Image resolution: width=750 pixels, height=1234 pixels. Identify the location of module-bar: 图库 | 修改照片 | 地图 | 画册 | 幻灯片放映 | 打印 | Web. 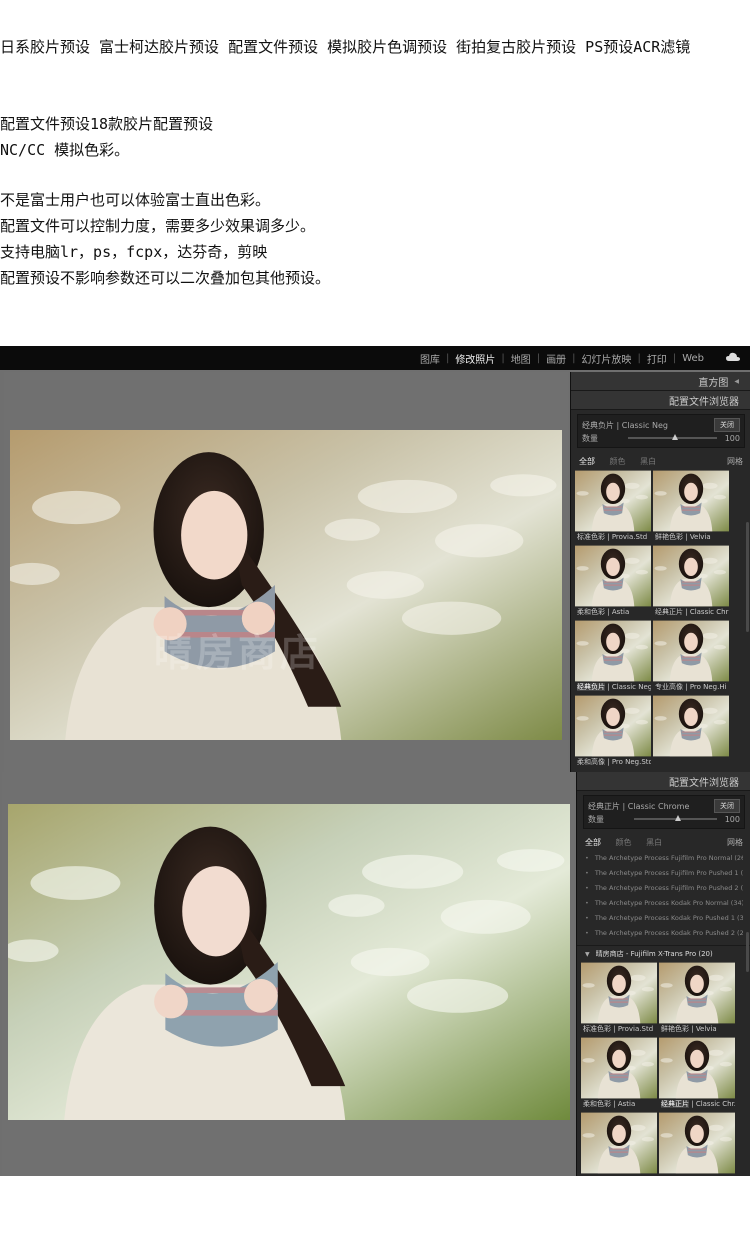
(375, 358).